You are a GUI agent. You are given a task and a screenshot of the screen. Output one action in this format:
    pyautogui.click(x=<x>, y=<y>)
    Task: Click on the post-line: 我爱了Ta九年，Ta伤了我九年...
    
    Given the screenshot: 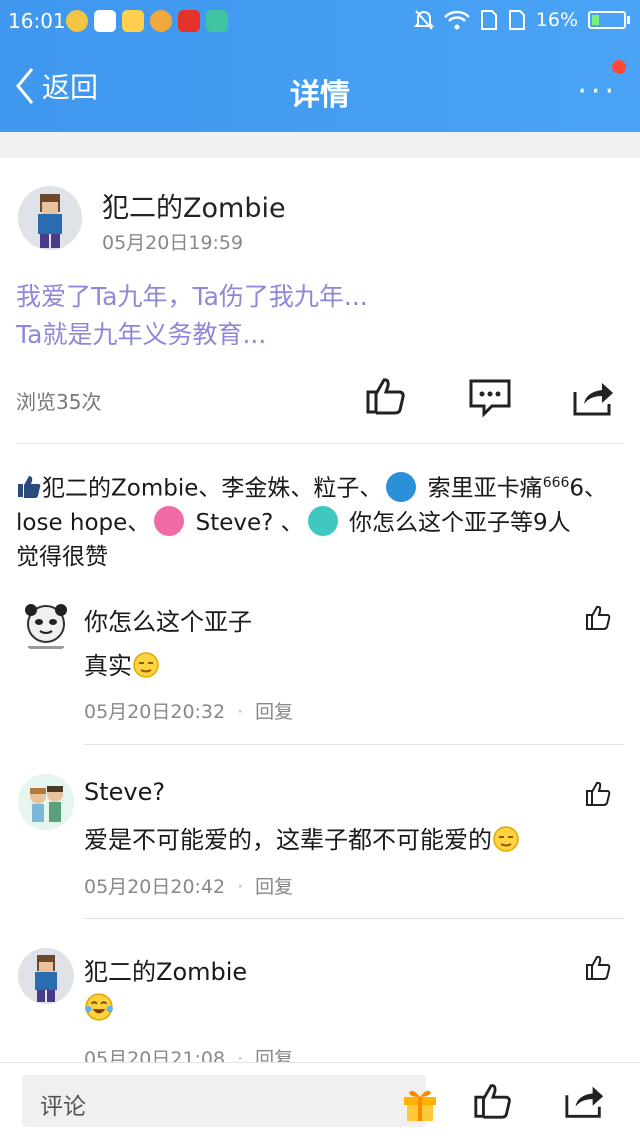 What is the action you would take?
    pyautogui.click(x=192, y=296)
    